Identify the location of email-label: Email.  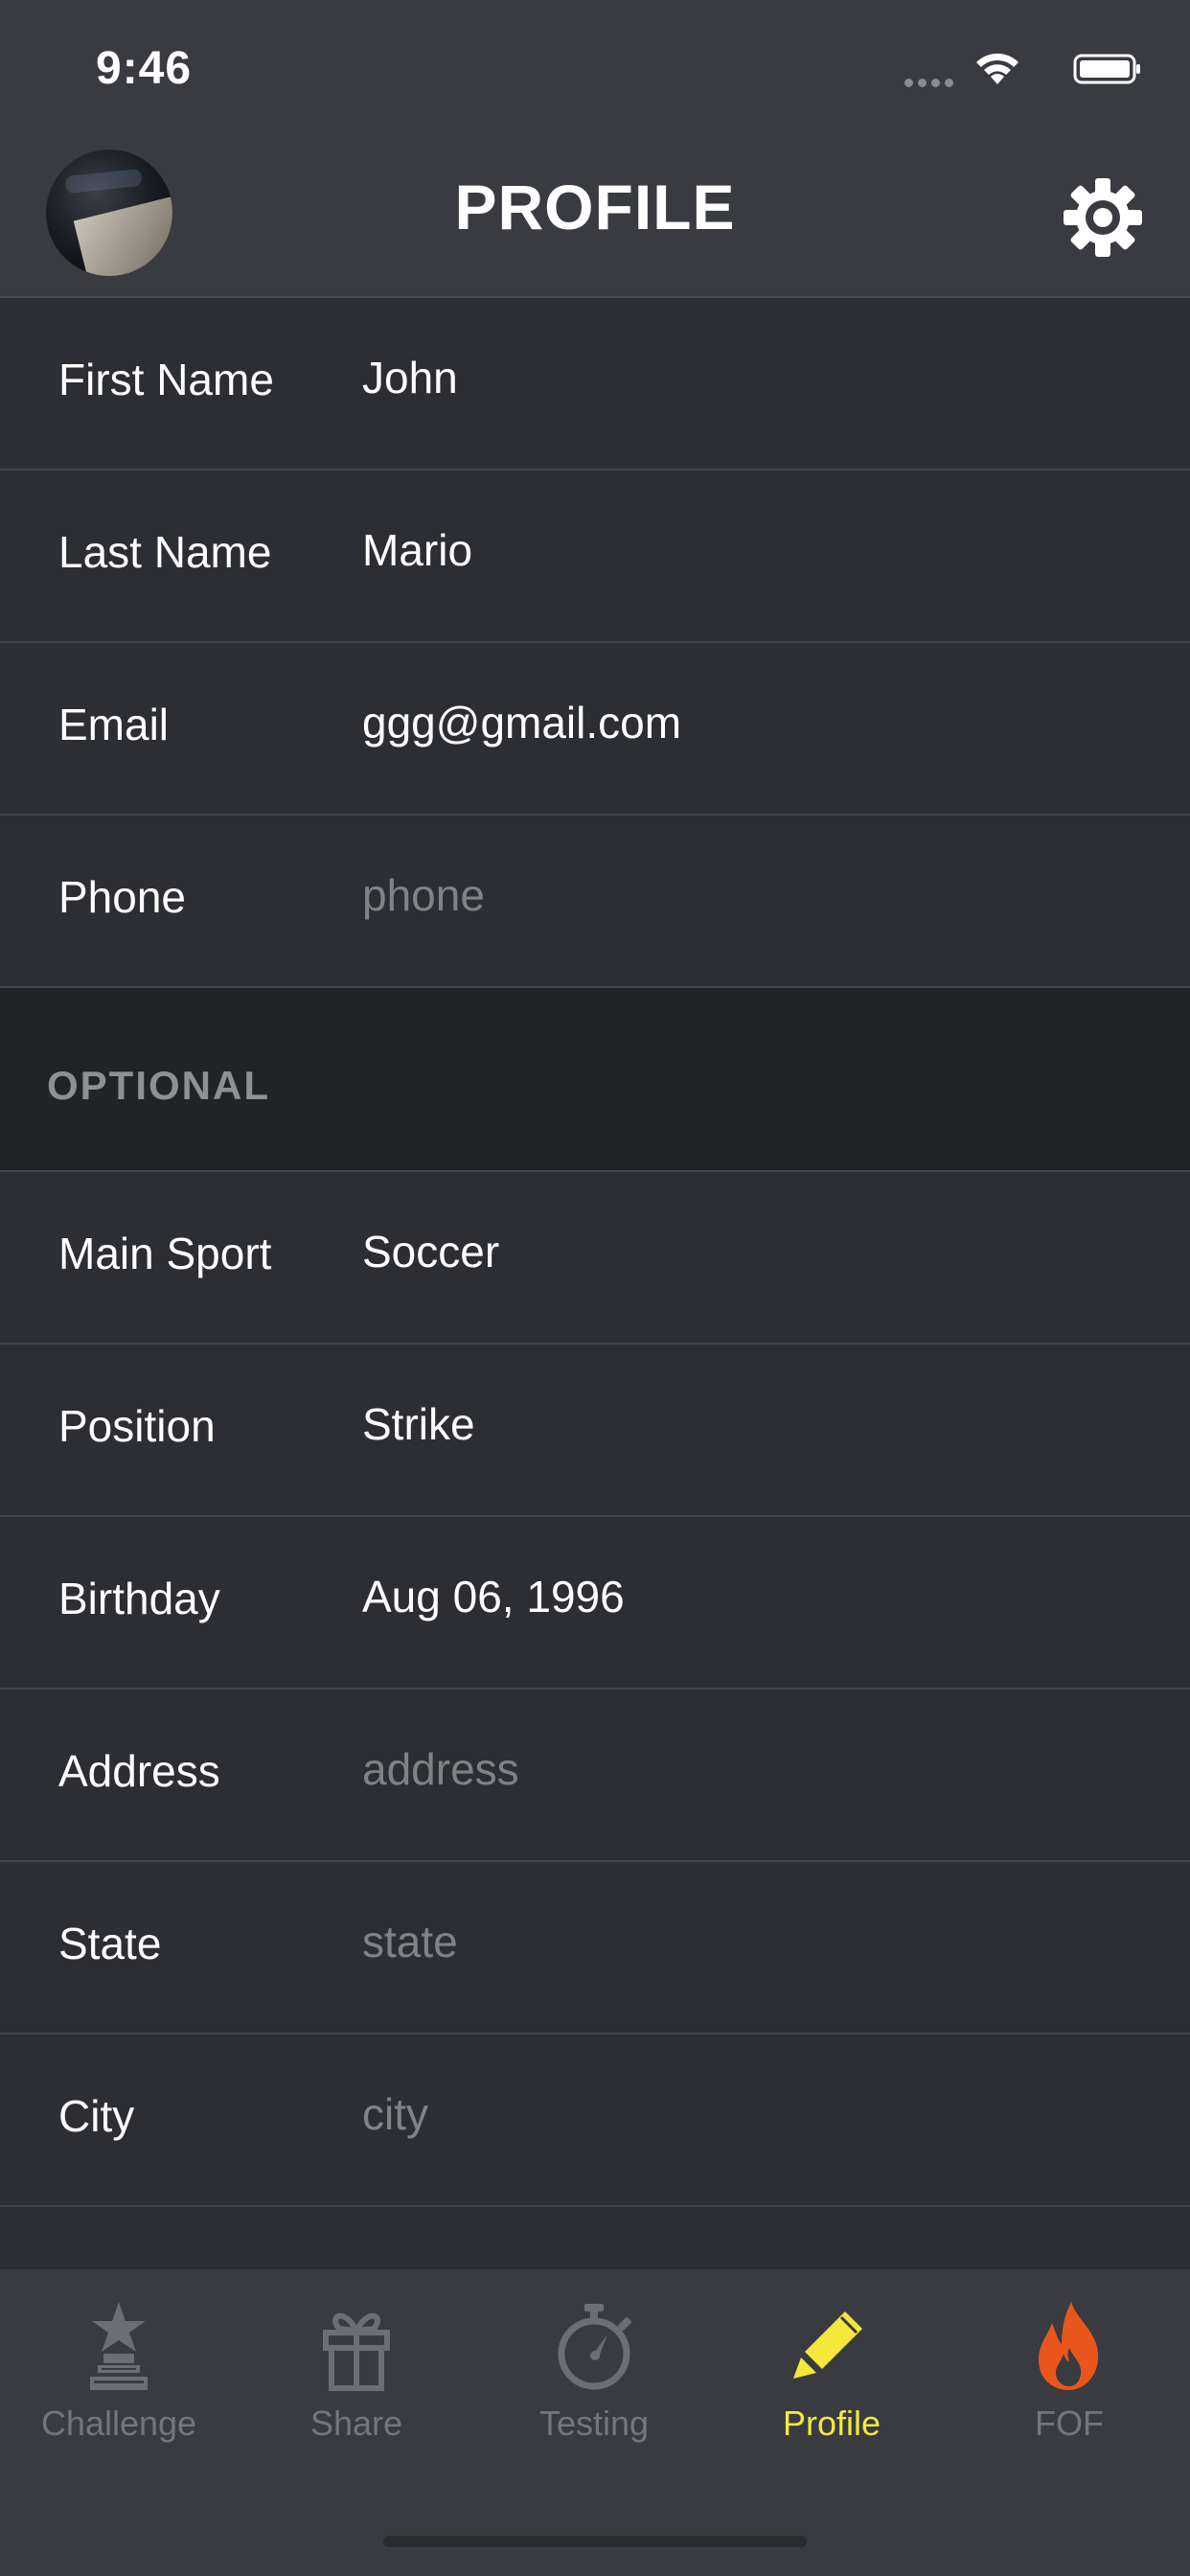
(114, 724).